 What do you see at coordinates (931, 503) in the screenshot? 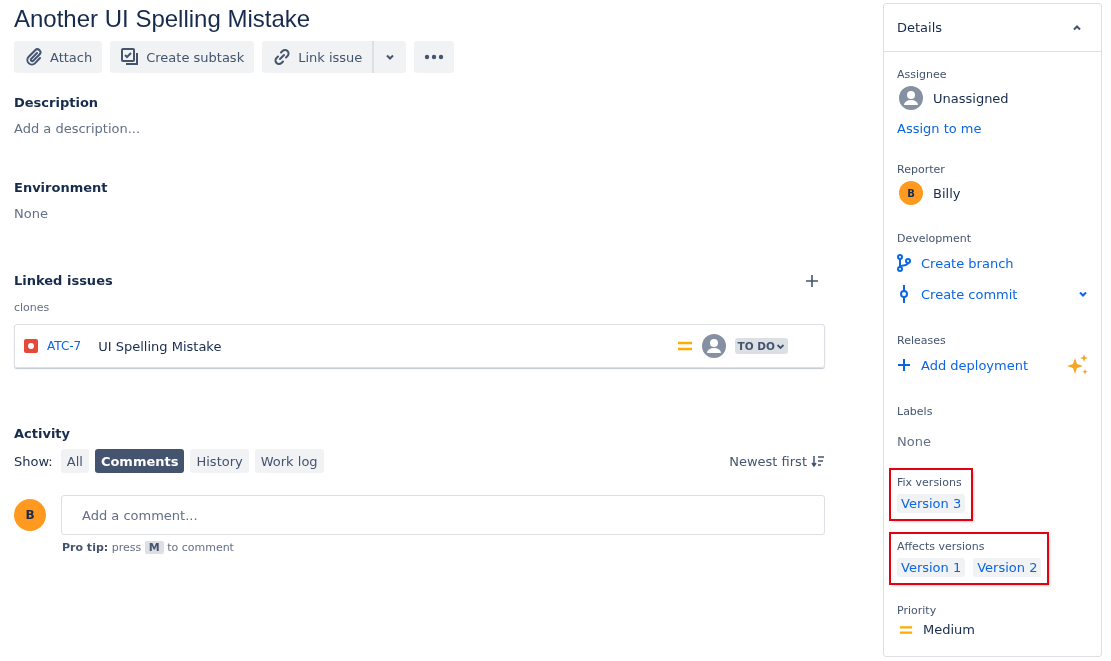
I see `version-tag: Version 3` at bounding box center [931, 503].